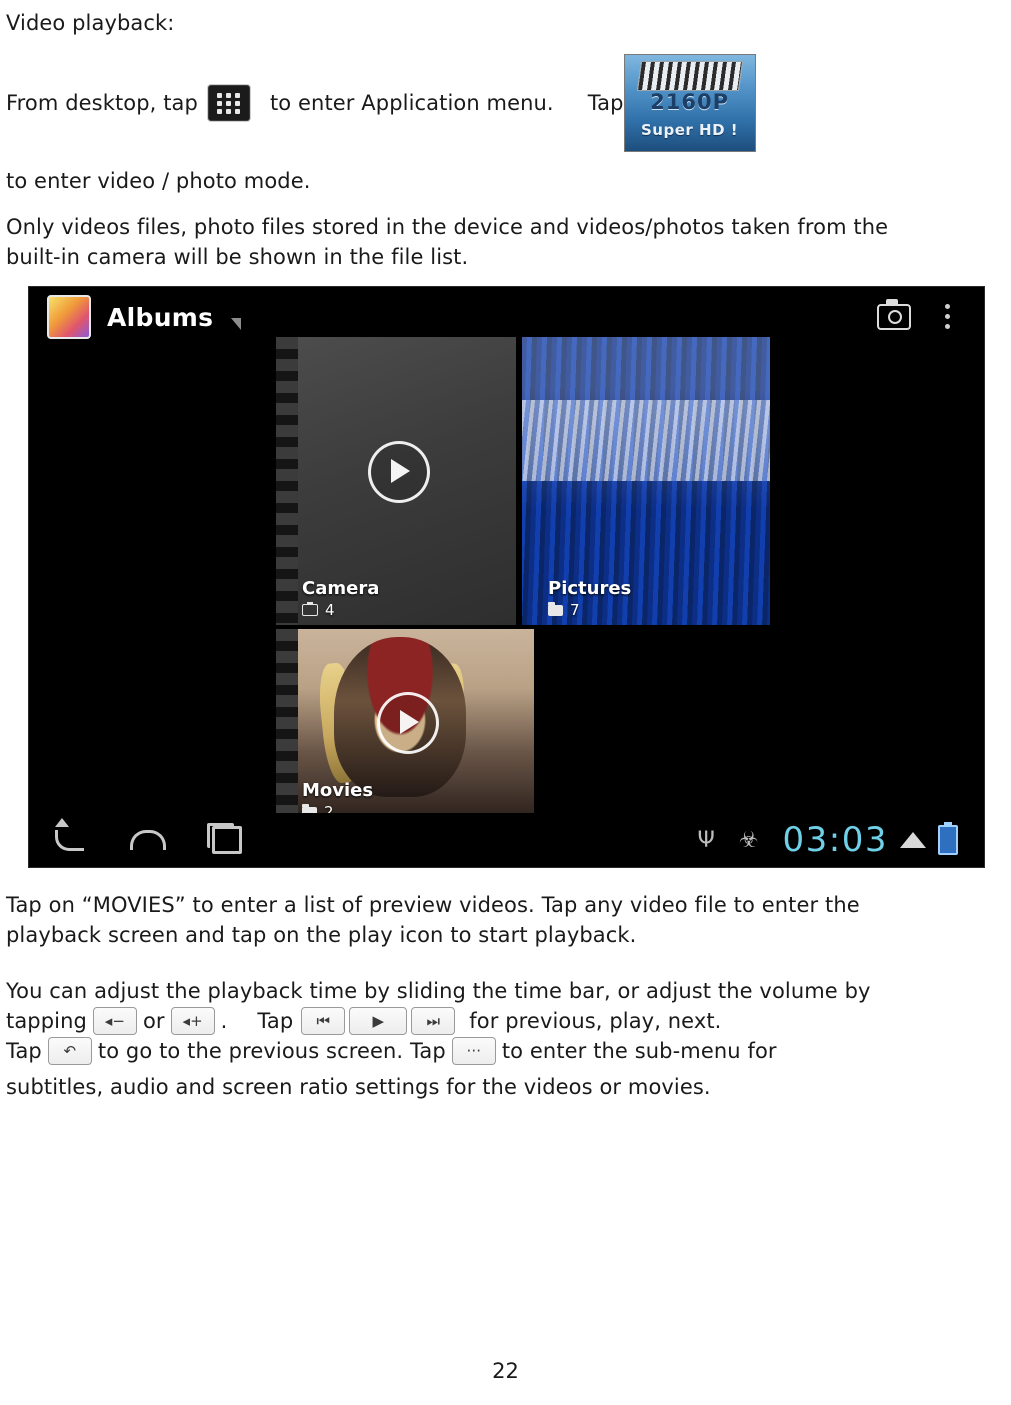  What do you see at coordinates (224, 838) in the screenshot?
I see `recents-nav-icon` at bounding box center [224, 838].